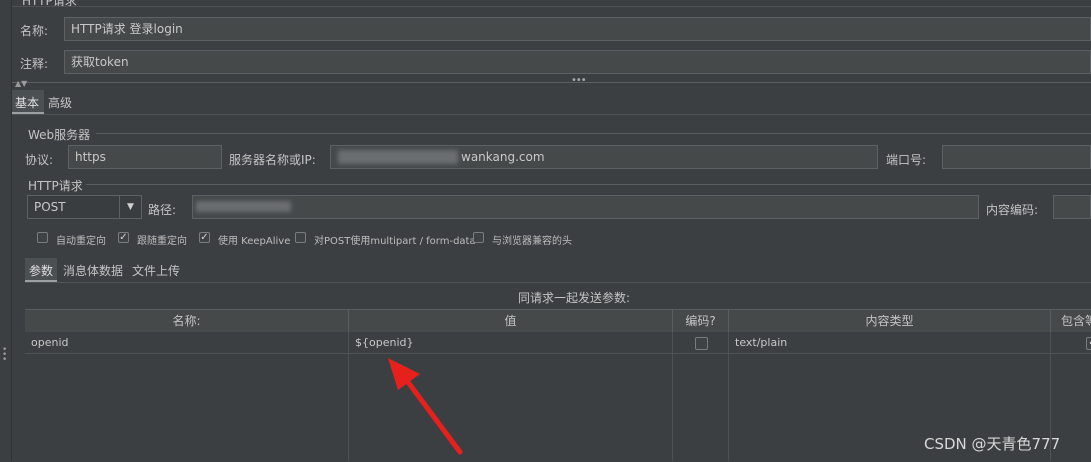 Image resolution: width=1091 pixels, height=462 pixels. What do you see at coordinates (1072, 207) in the screenshot?
I see `encoding-input` at bounding box center [1072, 207].